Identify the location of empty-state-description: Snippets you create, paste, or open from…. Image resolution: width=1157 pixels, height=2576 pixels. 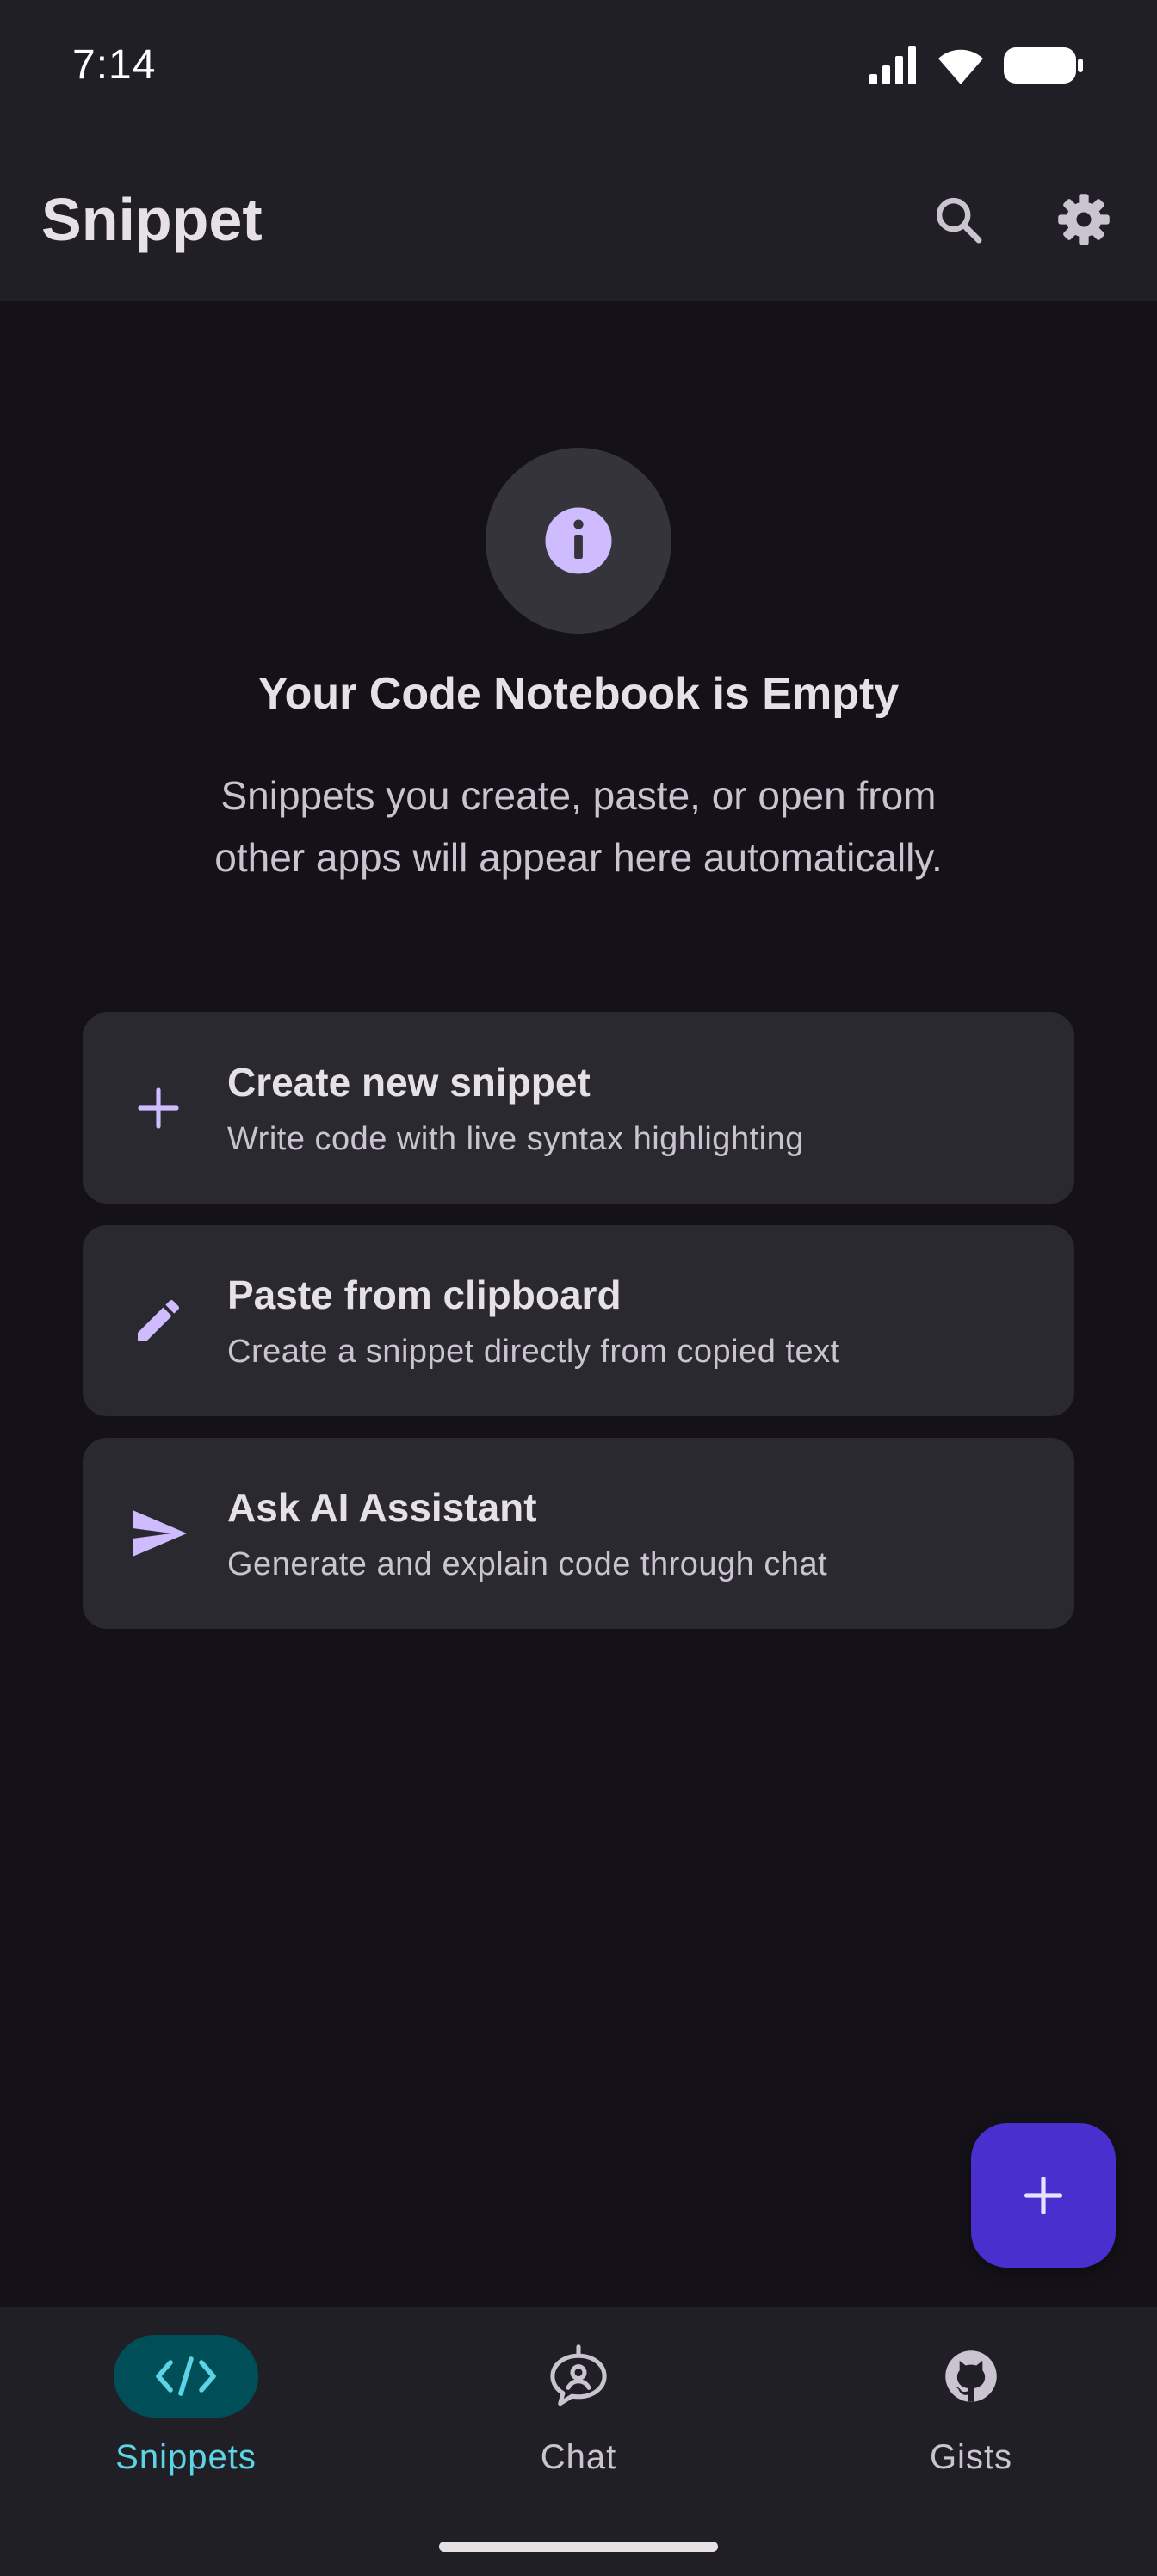
(579, 827).